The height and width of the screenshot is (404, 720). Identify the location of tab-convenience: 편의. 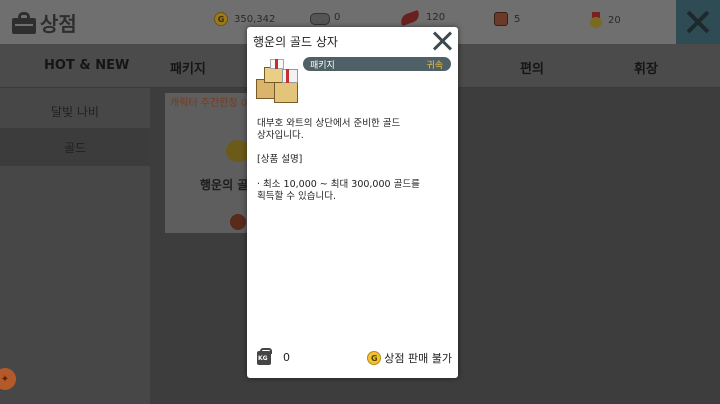
(532, 67).